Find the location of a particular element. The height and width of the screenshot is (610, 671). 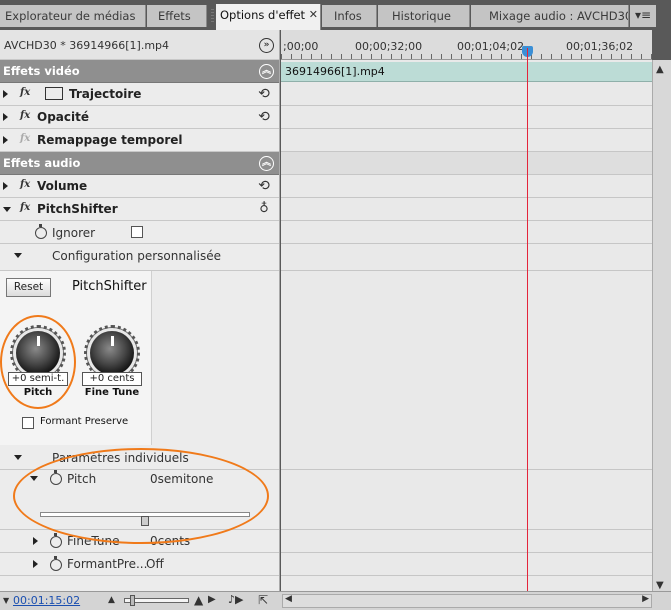

close-icon: ✕ is located at coordinates (313, 15).